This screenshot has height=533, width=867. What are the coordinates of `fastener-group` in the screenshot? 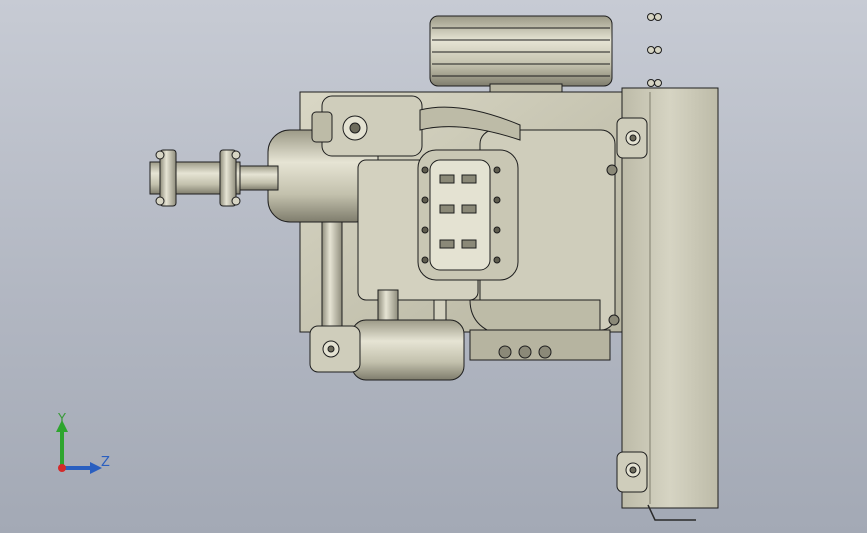 It's located at (654, 50).